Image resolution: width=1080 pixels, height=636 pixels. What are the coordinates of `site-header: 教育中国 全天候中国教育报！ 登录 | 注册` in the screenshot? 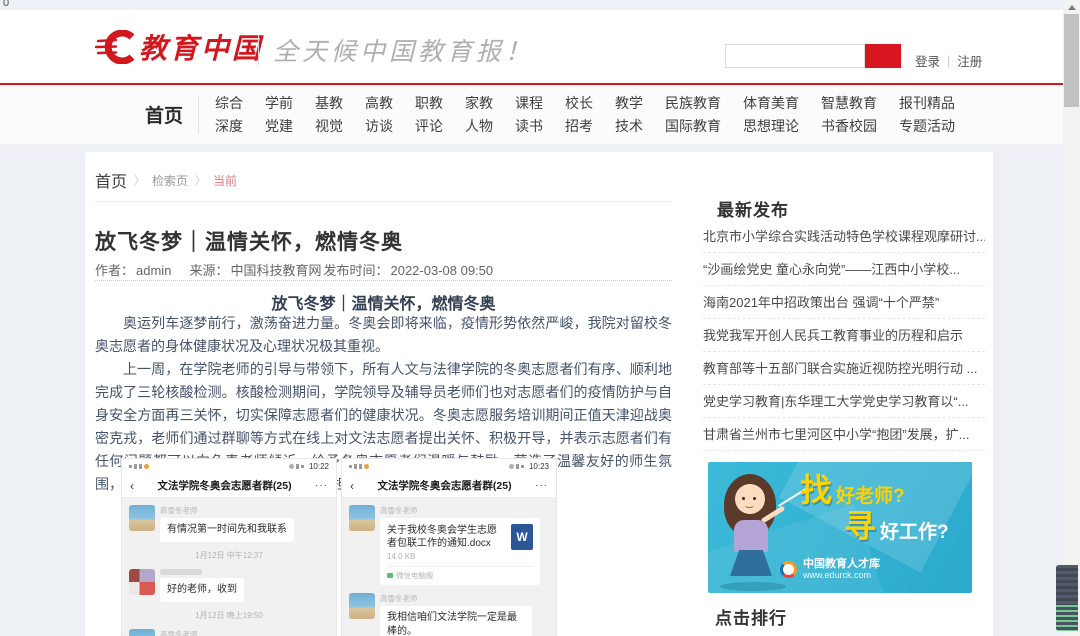 It's located at (531, 46).